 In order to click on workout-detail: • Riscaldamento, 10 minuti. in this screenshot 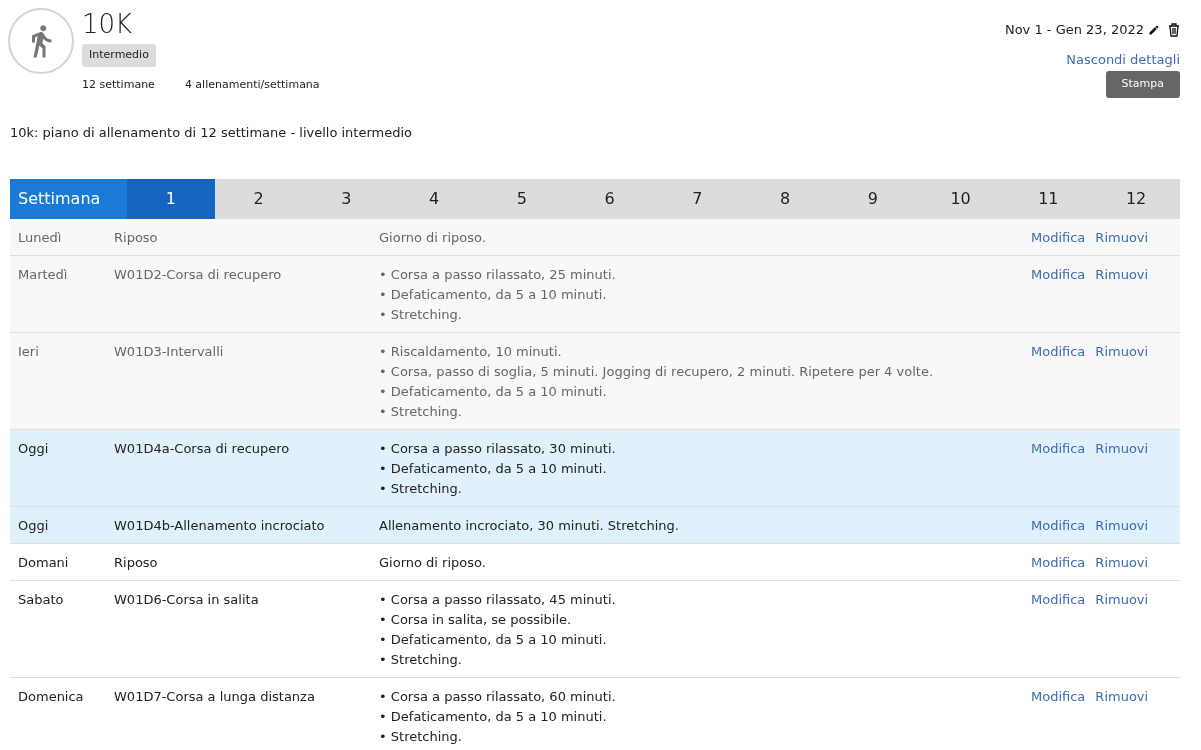, I will do `click(471, 352)`.